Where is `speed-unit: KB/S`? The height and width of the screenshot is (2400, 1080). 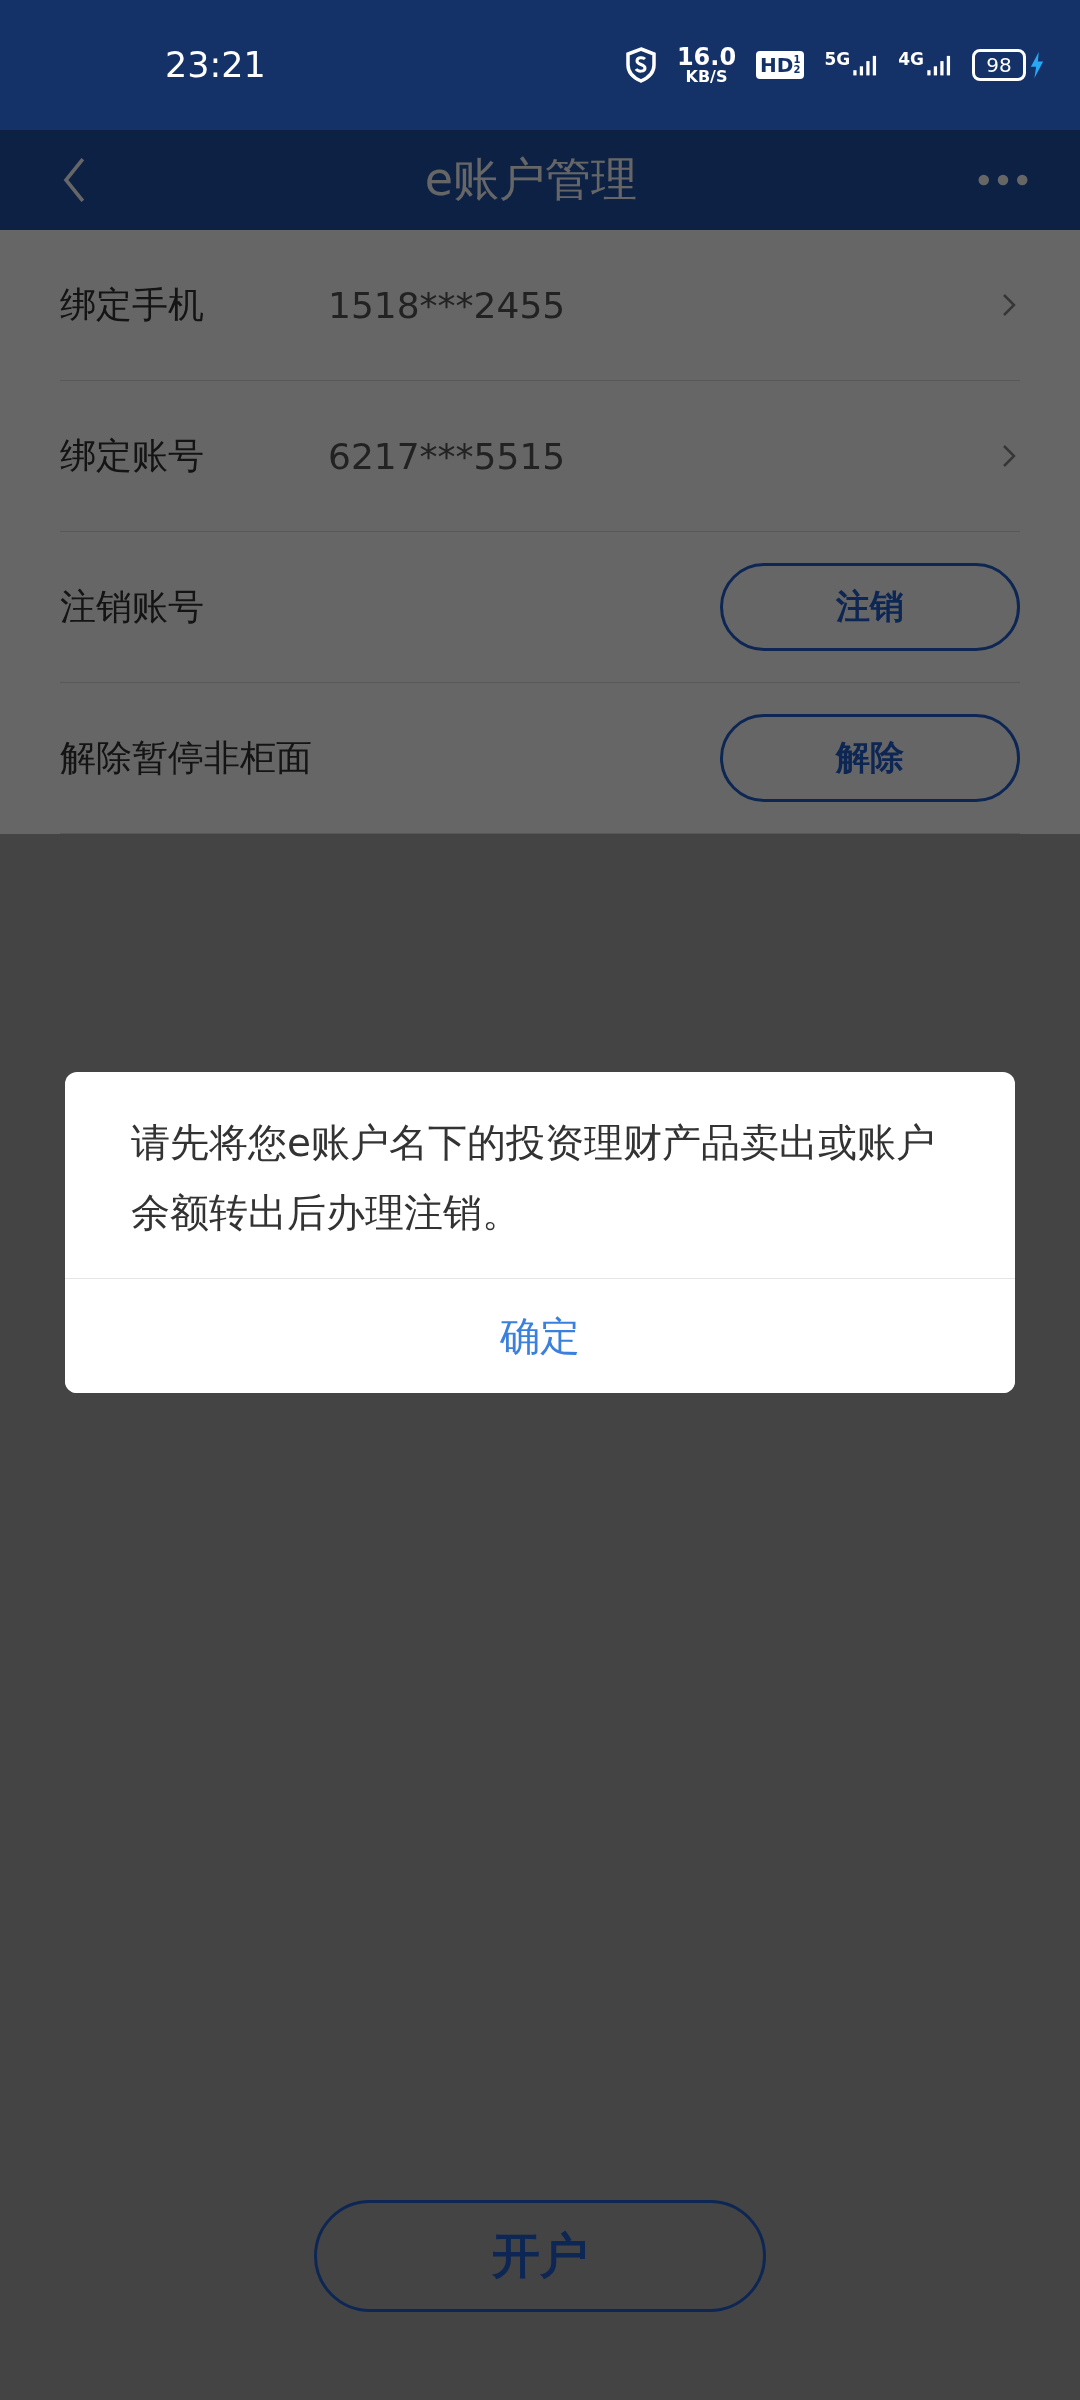 speed-unit: KB/S is located at coordinates (706, 77).